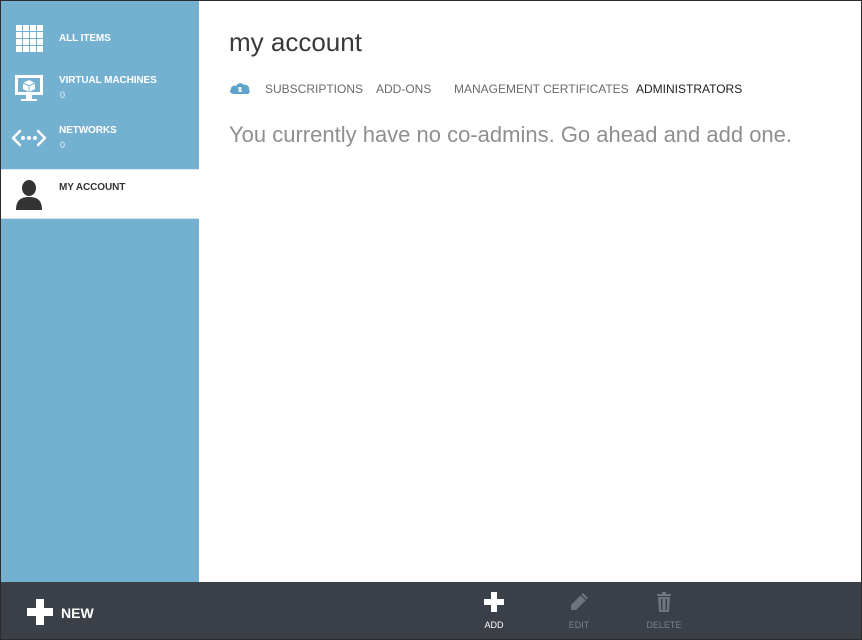 Image resolution: width=862 pixels, height=640 pixels. I want to click on delete-button: DELETE, so click(664, 613).